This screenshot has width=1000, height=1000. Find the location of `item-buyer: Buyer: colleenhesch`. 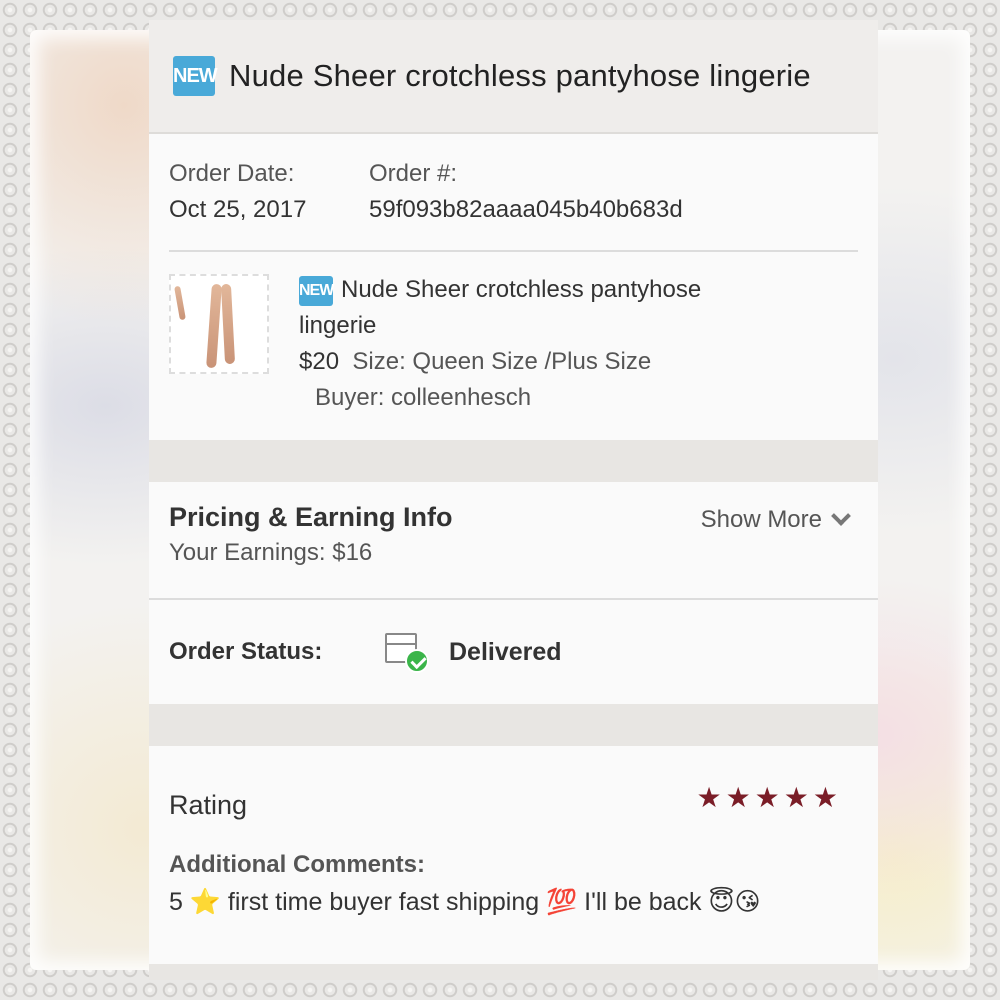

item-buyer: Buyer: colleenhesch is located at coordinates (500, 398).